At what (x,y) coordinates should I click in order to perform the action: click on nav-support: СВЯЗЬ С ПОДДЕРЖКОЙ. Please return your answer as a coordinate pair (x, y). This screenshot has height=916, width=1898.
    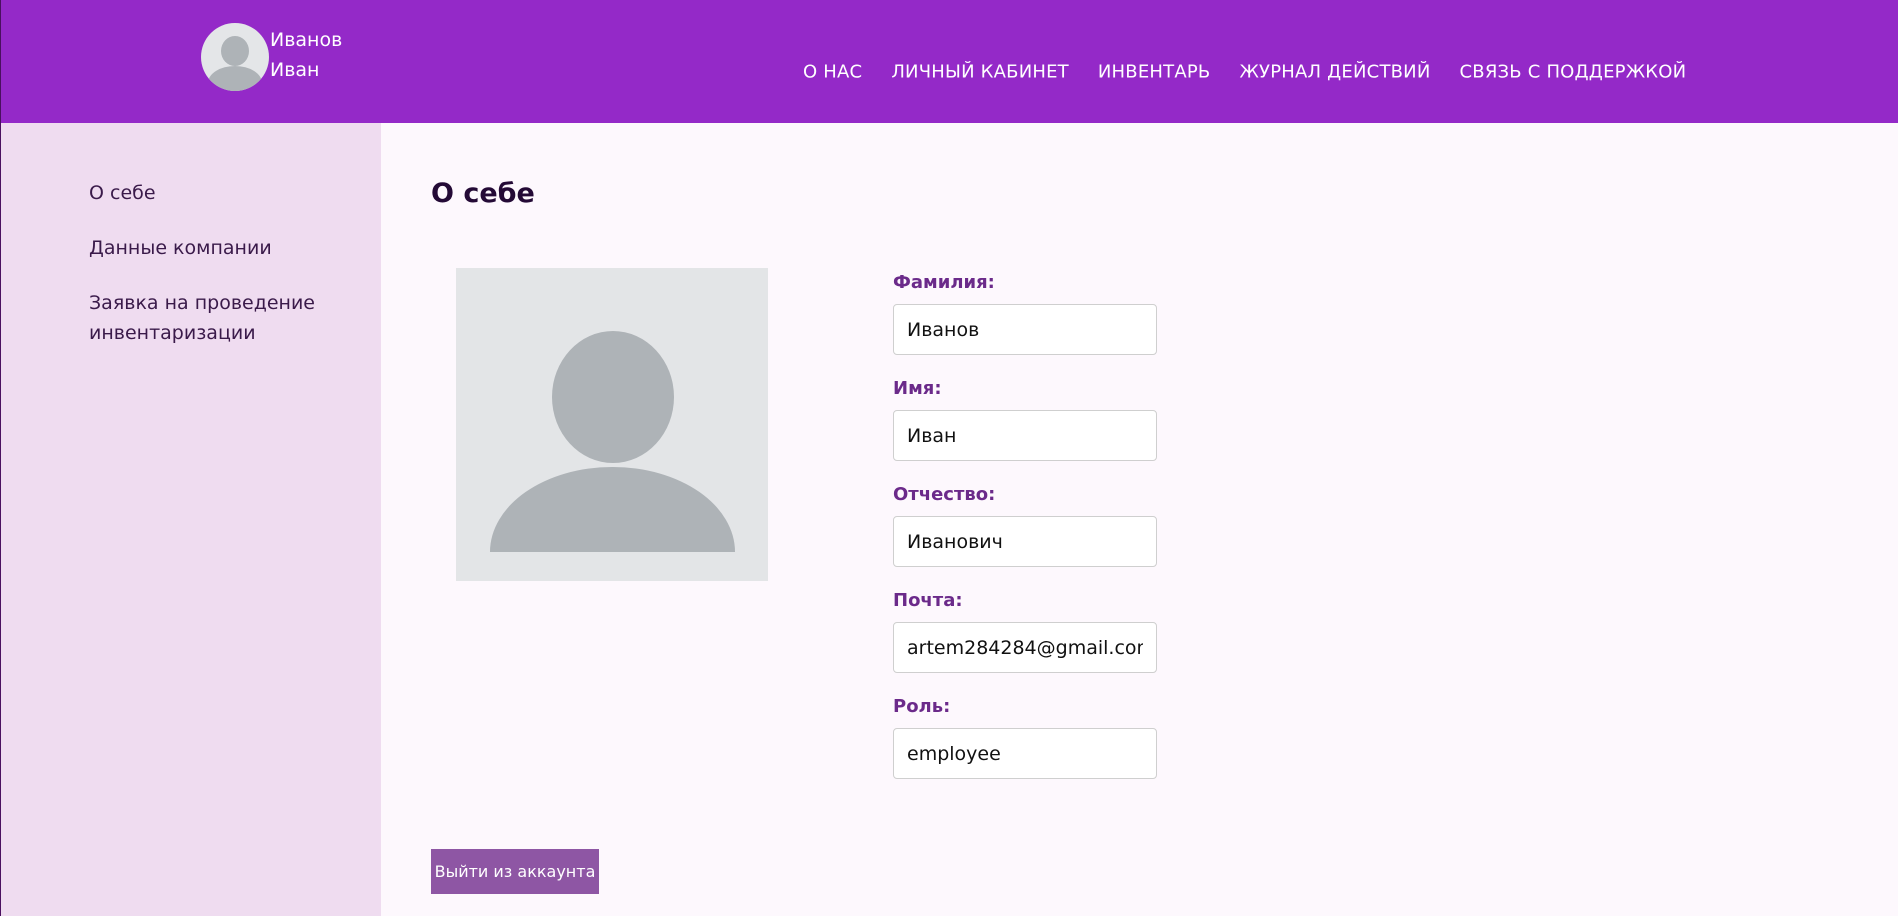
    Looking at the image, I should click on (1573, 72).